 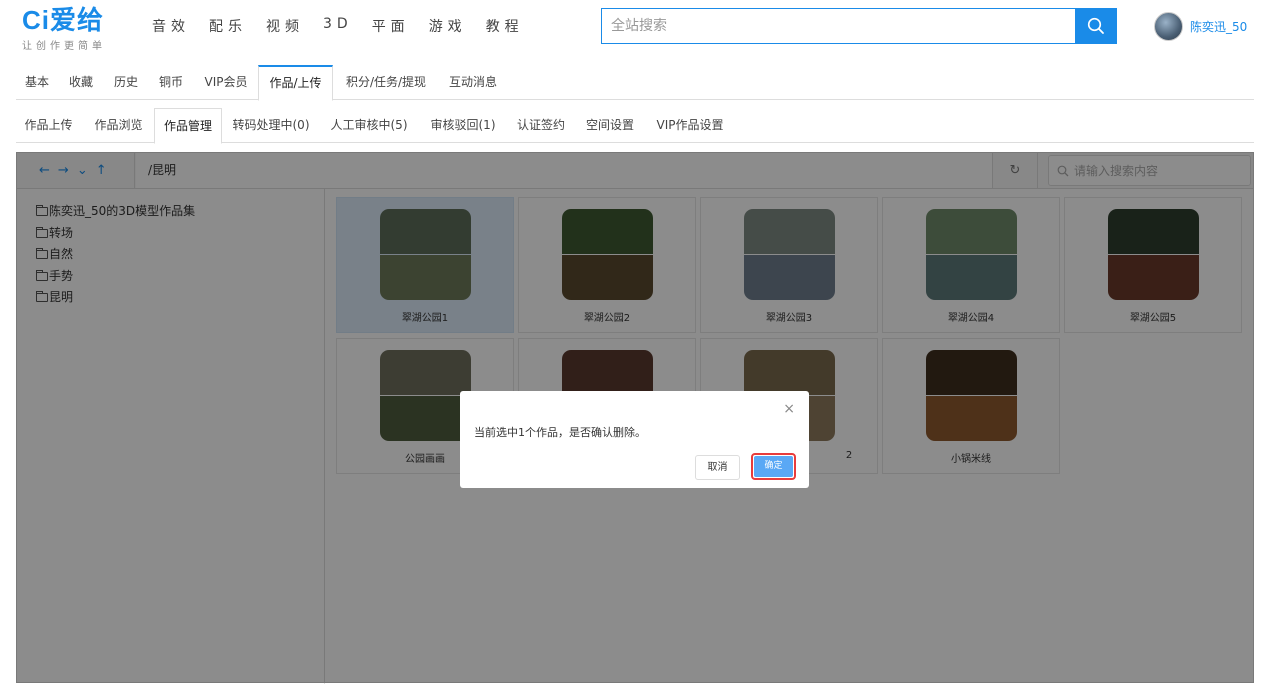 I want to click on logo-mark: Ci爱给, so click(x=63, y=20).